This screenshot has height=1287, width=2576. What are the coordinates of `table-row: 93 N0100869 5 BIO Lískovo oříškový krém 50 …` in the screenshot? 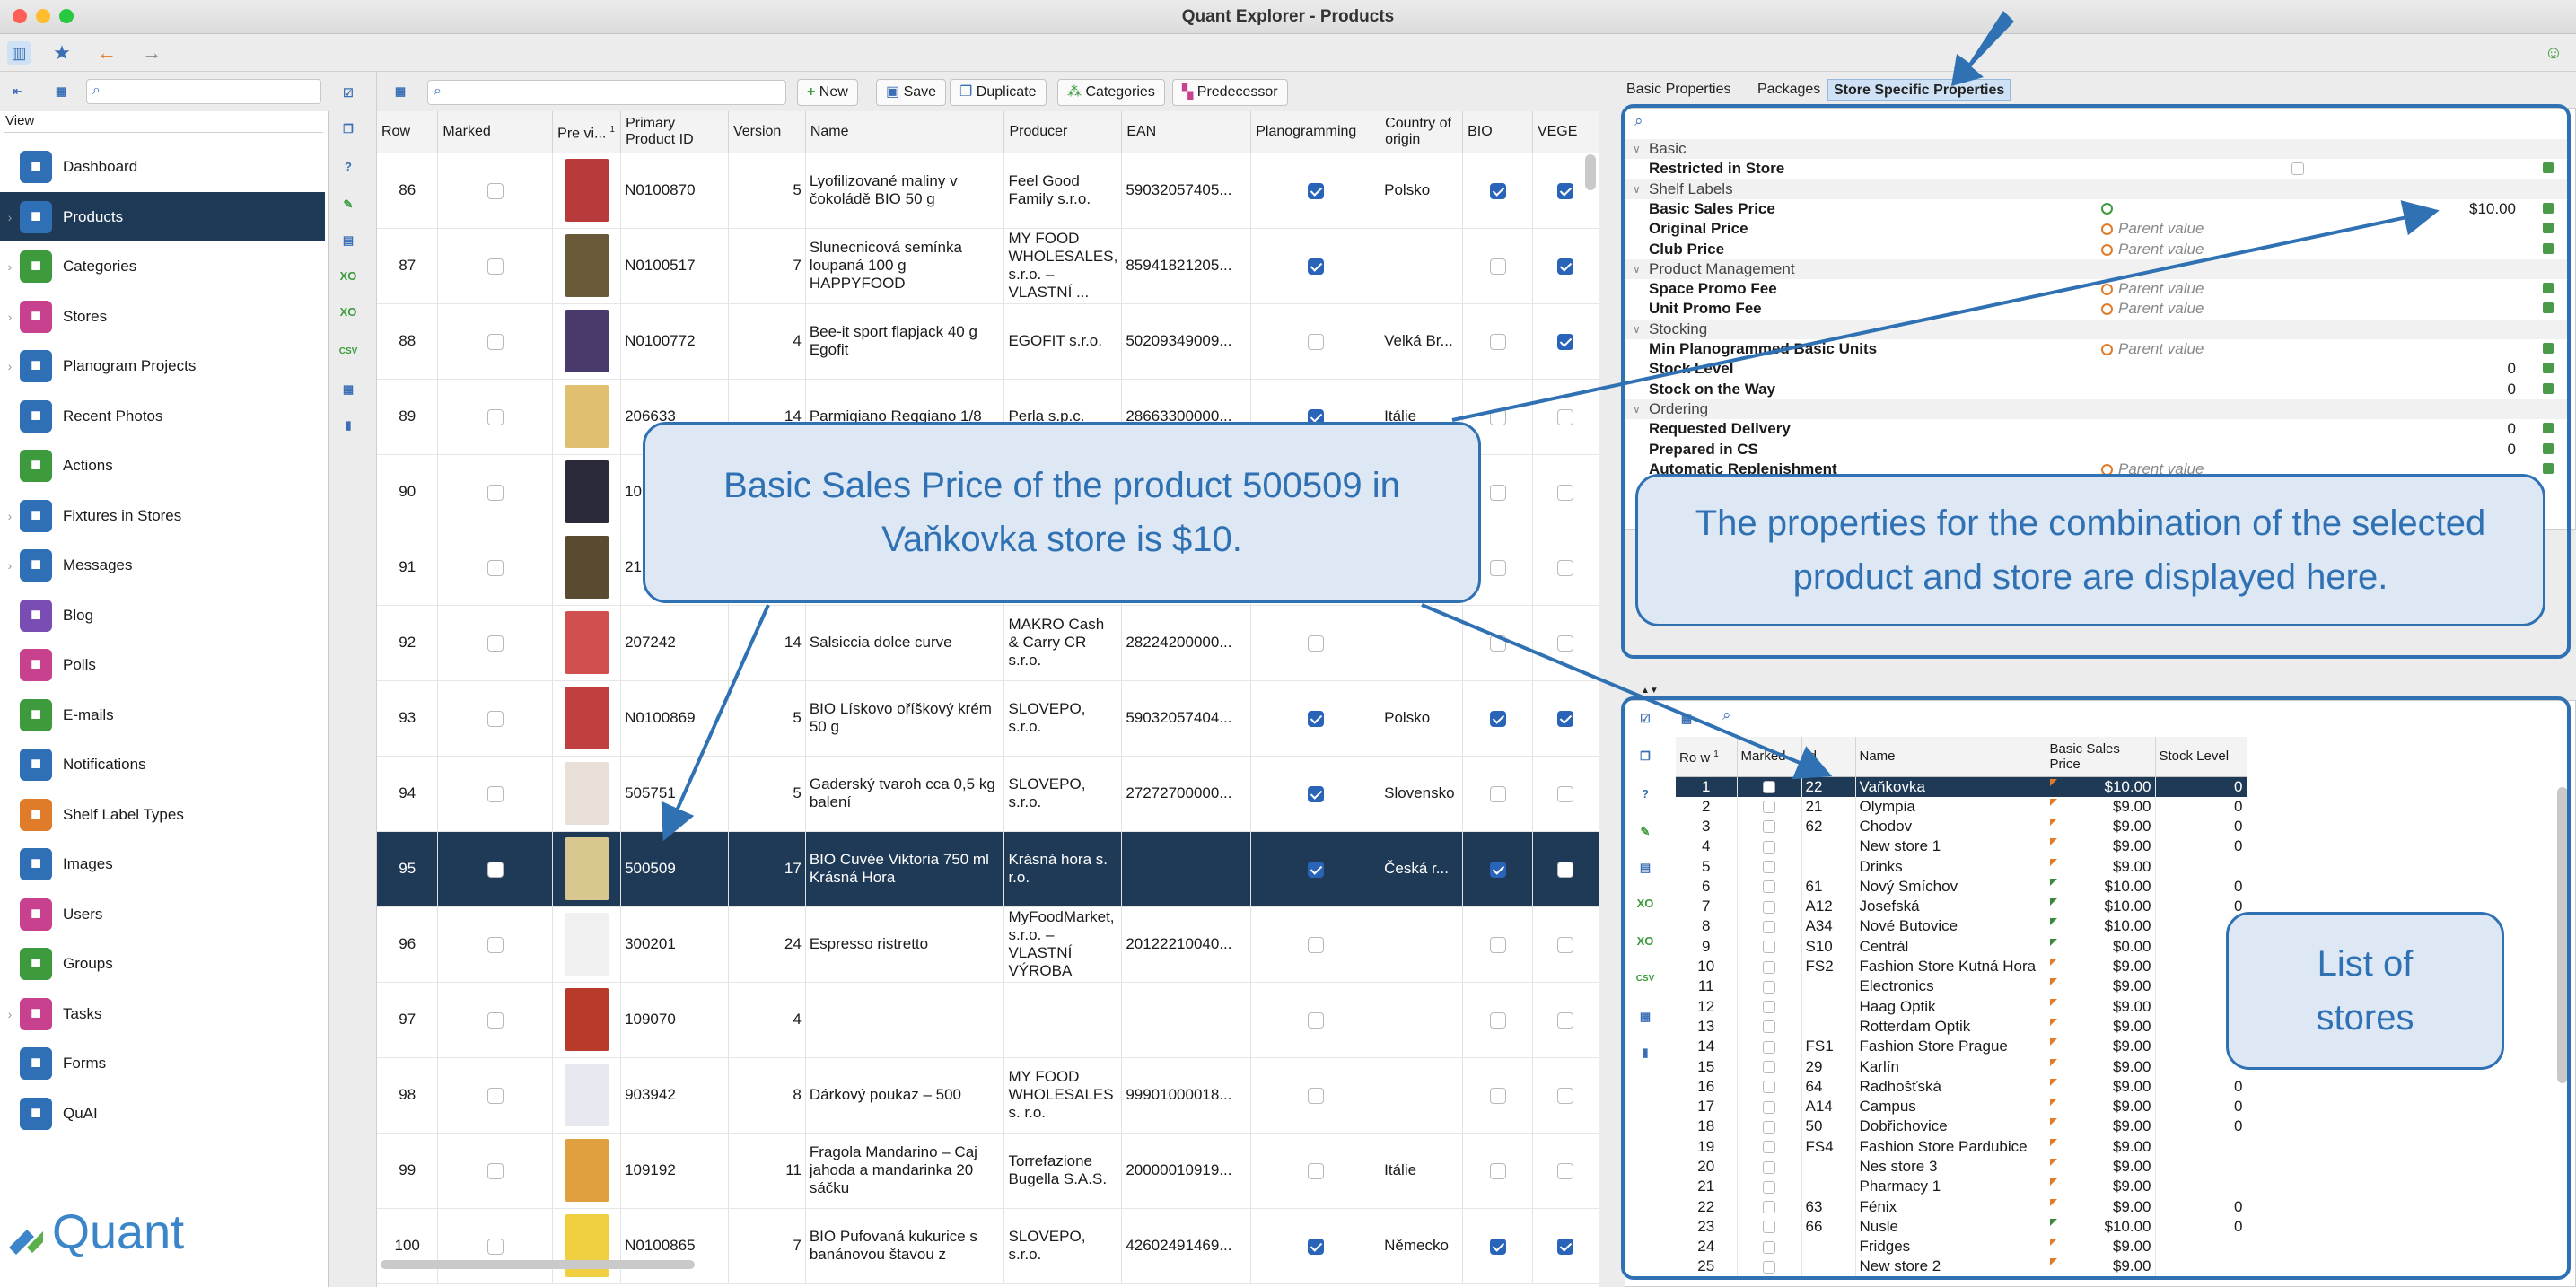 It's located at (989, 718).